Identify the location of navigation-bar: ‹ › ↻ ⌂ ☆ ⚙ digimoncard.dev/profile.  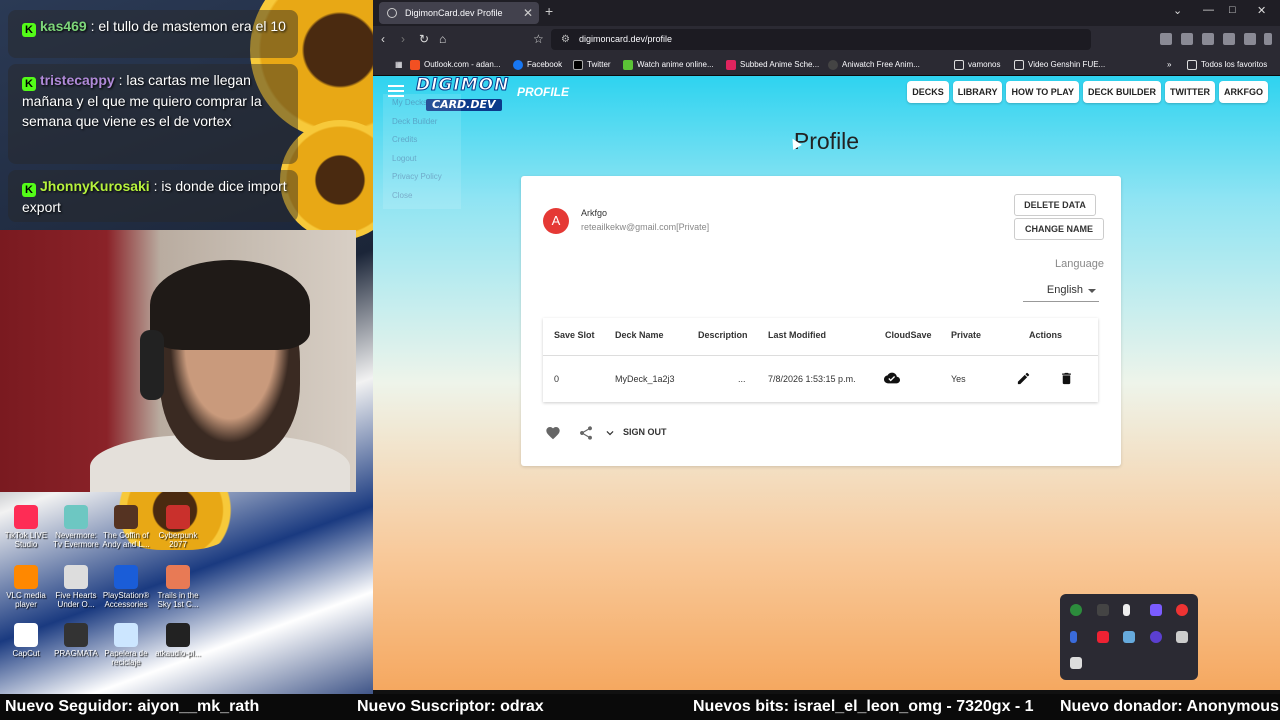
(826, 39).